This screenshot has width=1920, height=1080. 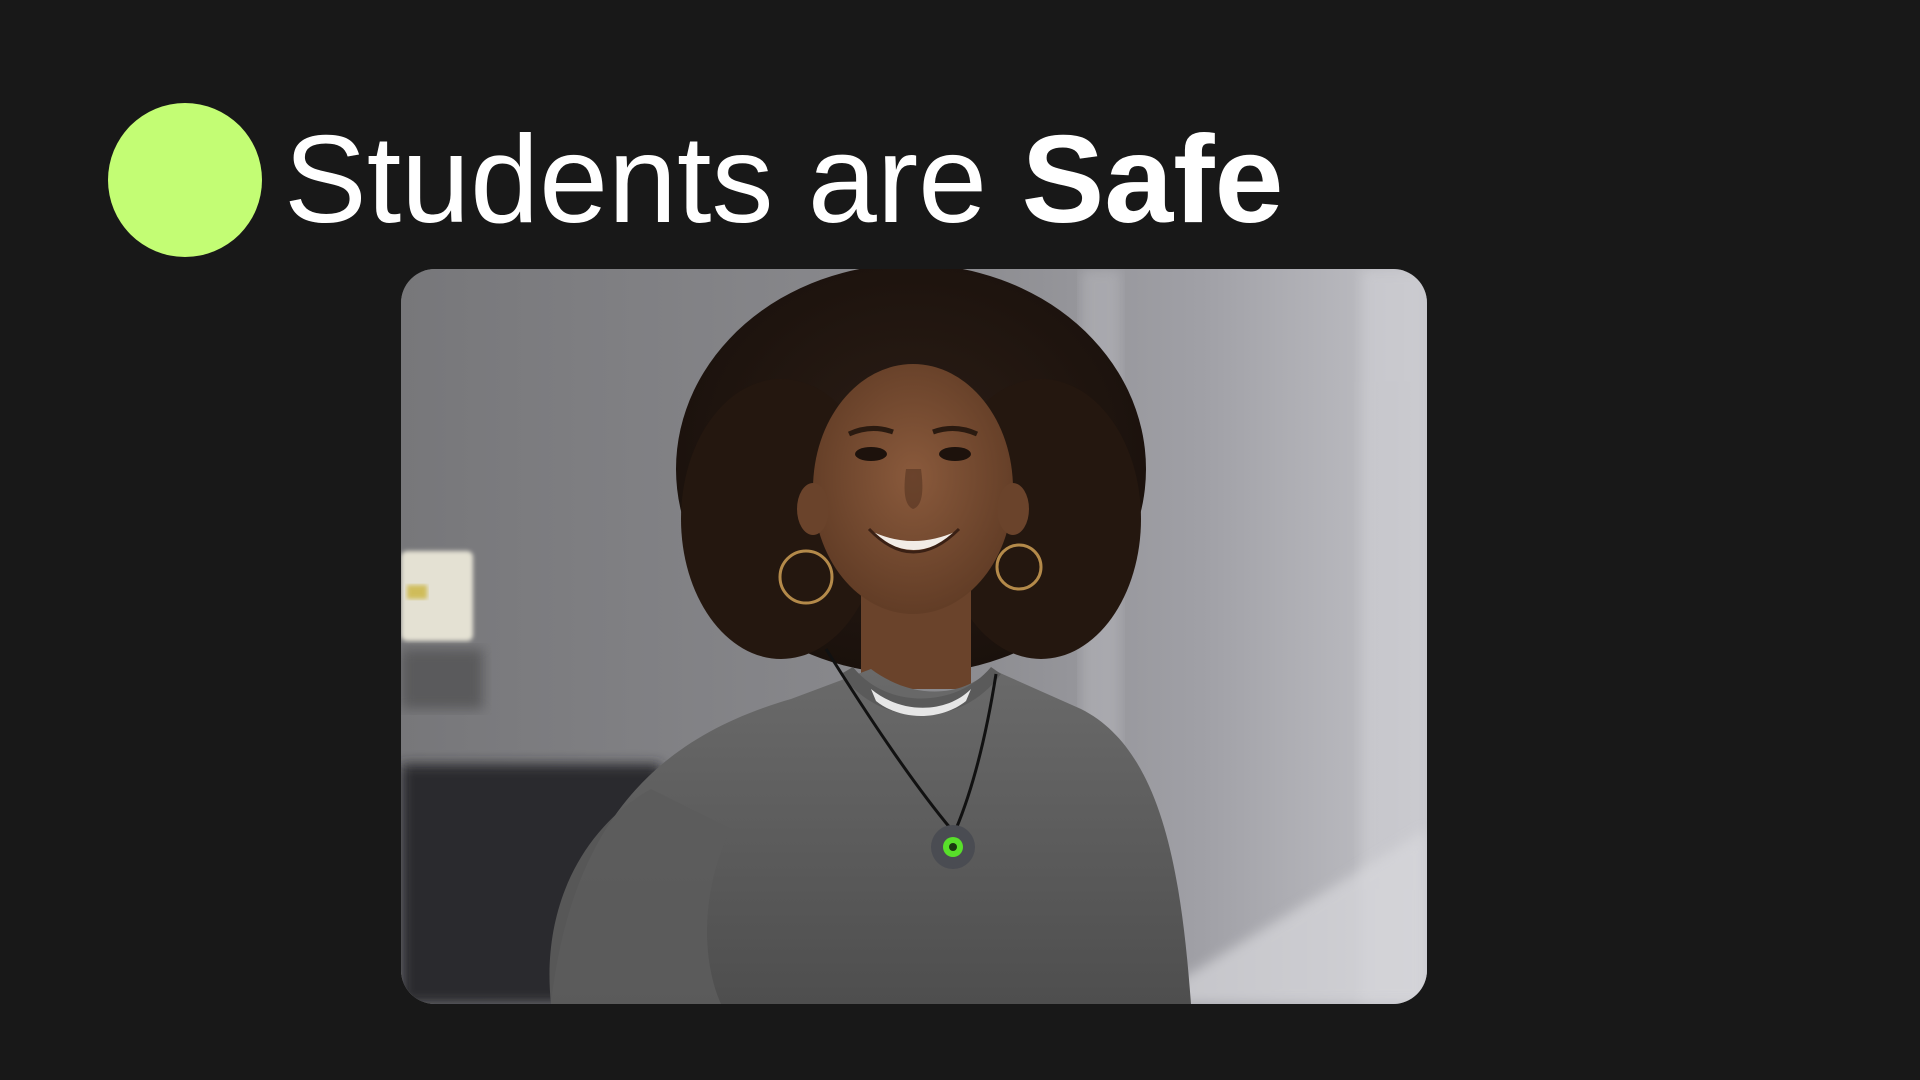 I want to click on slide-title: Students are Safe, so click(x=784, y=180).